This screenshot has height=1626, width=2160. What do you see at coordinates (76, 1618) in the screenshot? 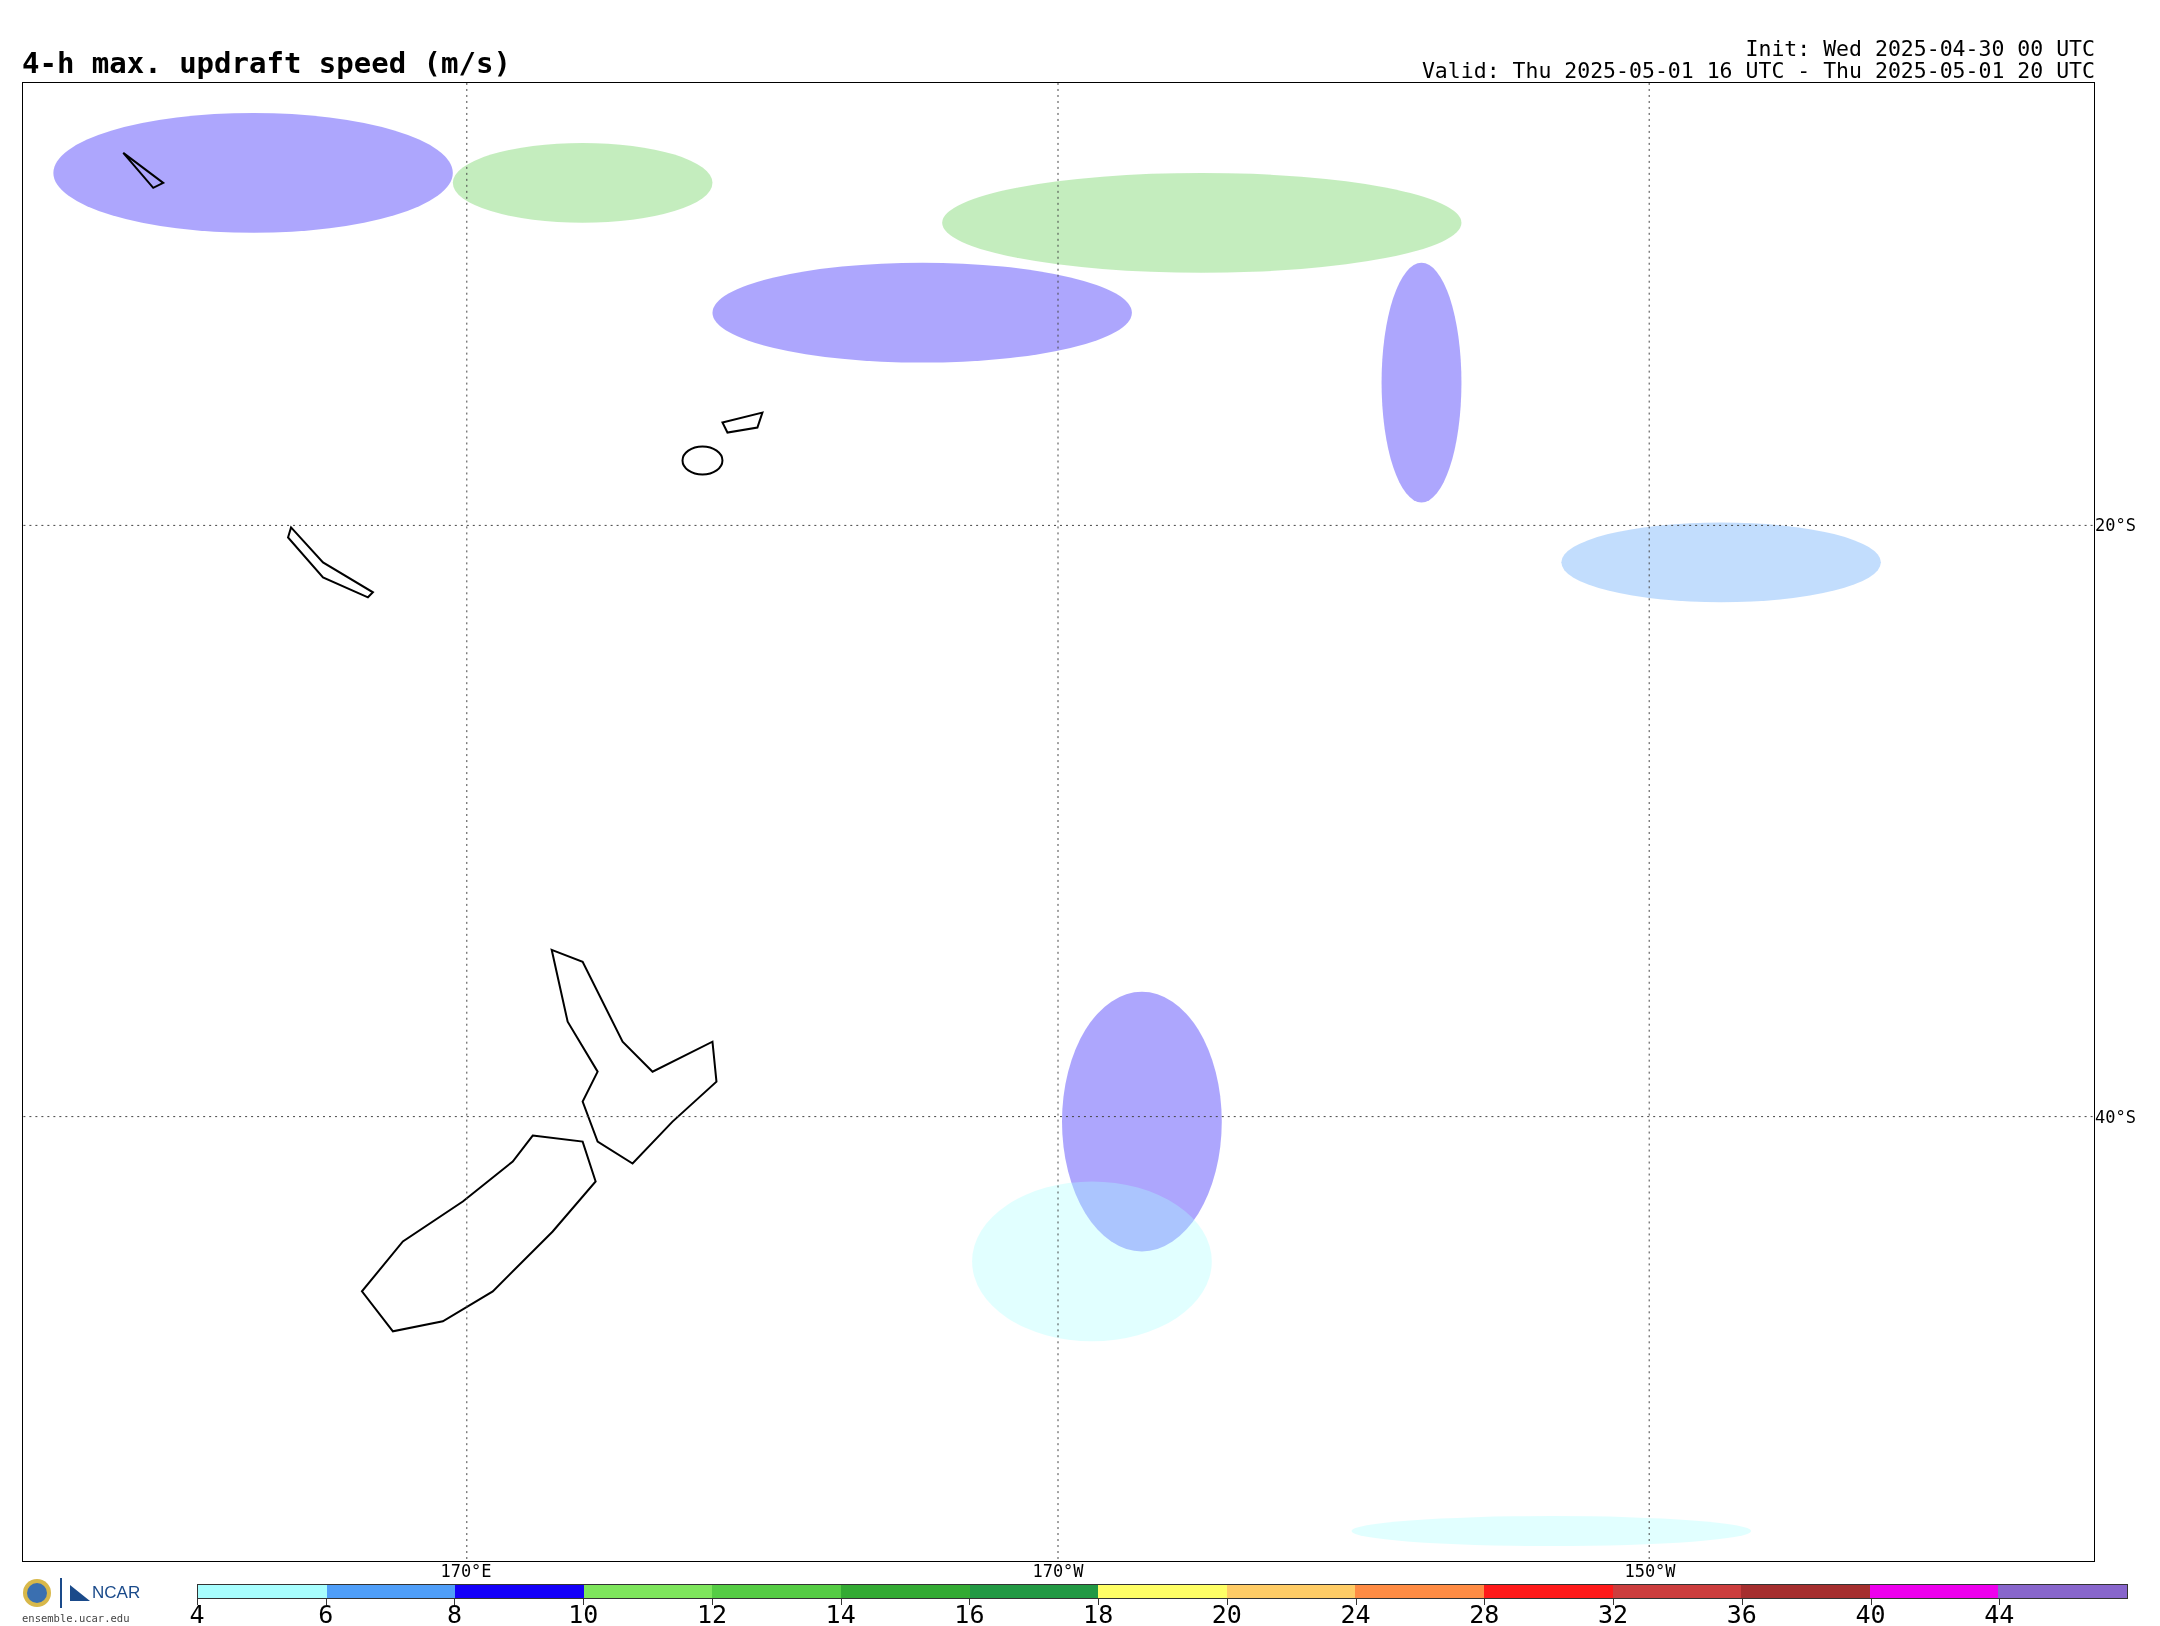
I see `website-label: ensemble.ucar.edu` at bounding box center [76, 1618].